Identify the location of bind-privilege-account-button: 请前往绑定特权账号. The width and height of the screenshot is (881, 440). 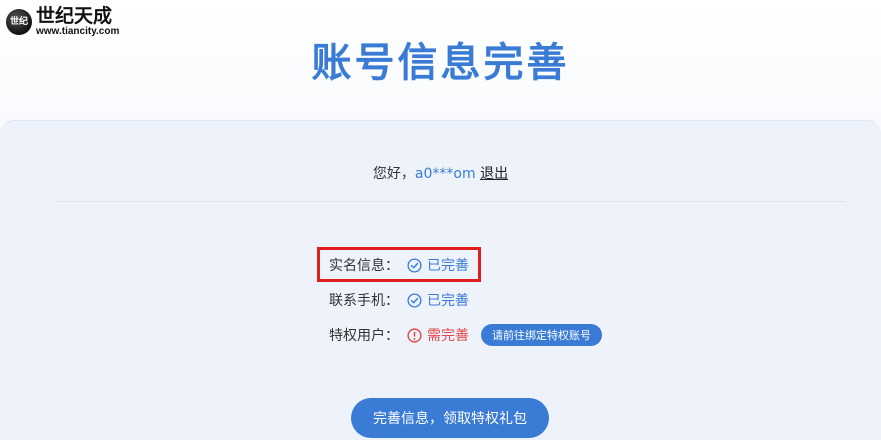
(541, 335).